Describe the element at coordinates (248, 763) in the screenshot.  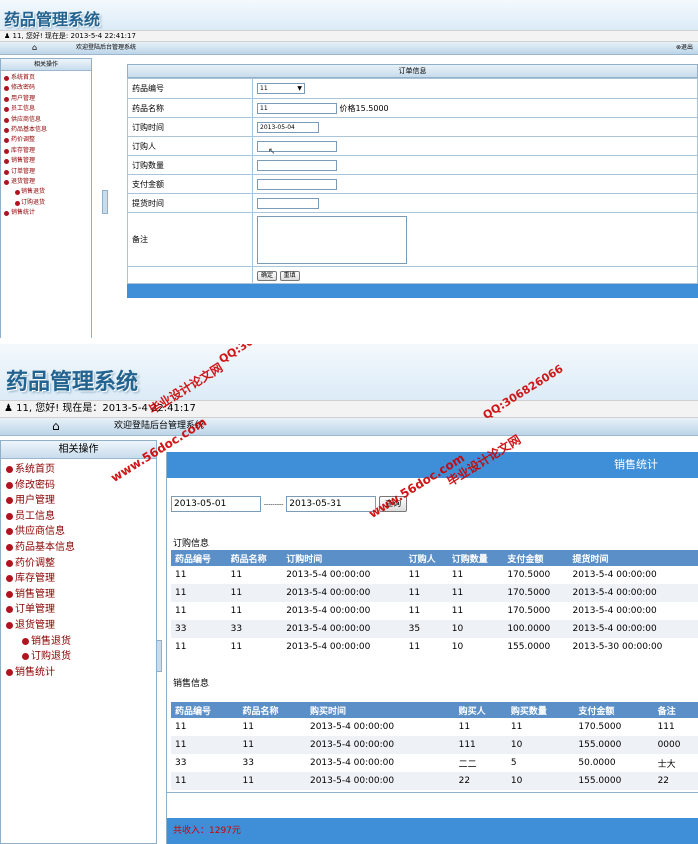
I see `sales-cell: 33` at that location.